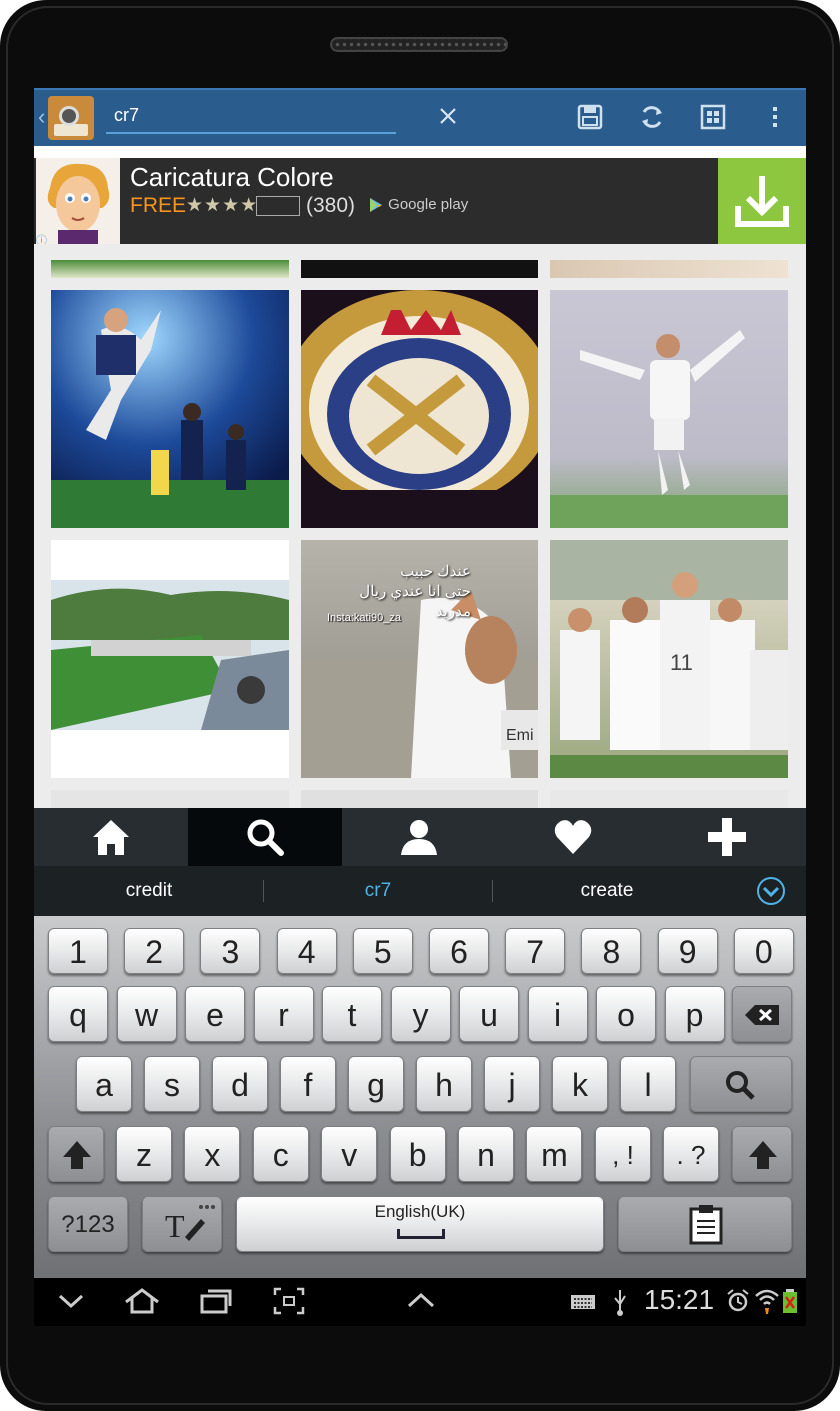 This screenshot has width=840, height=1411. I want to click on key-i: i, so click(557, 1014).